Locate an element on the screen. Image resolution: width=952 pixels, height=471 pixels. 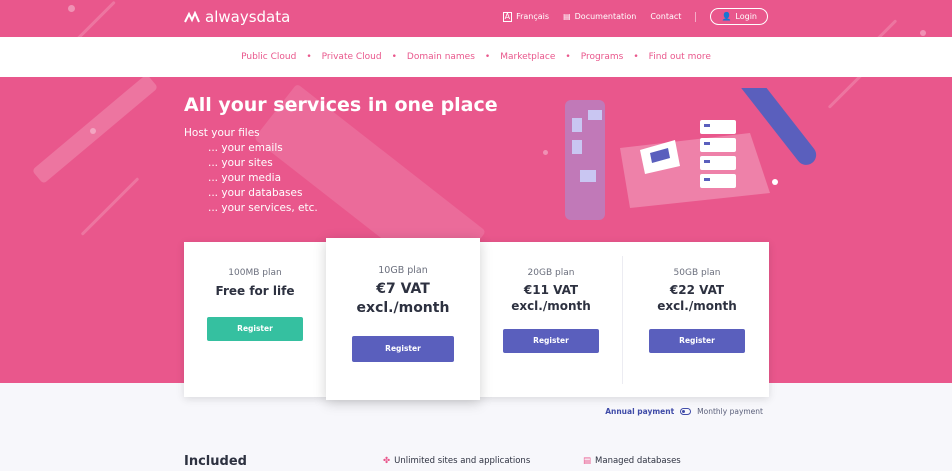
plan-price-line1: €7 VAT is located at coordinates (403, 289).